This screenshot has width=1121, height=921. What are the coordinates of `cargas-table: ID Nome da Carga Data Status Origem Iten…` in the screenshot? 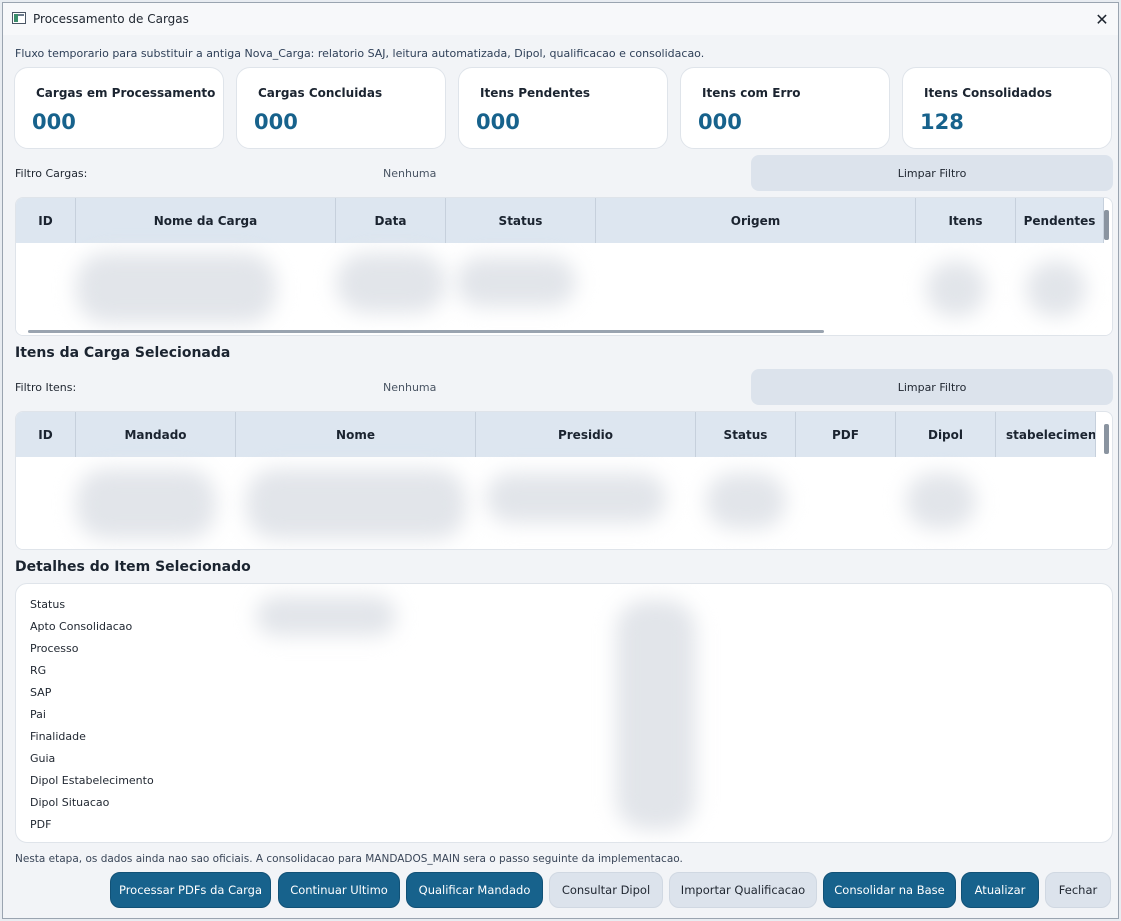 It's located at (564, 266).